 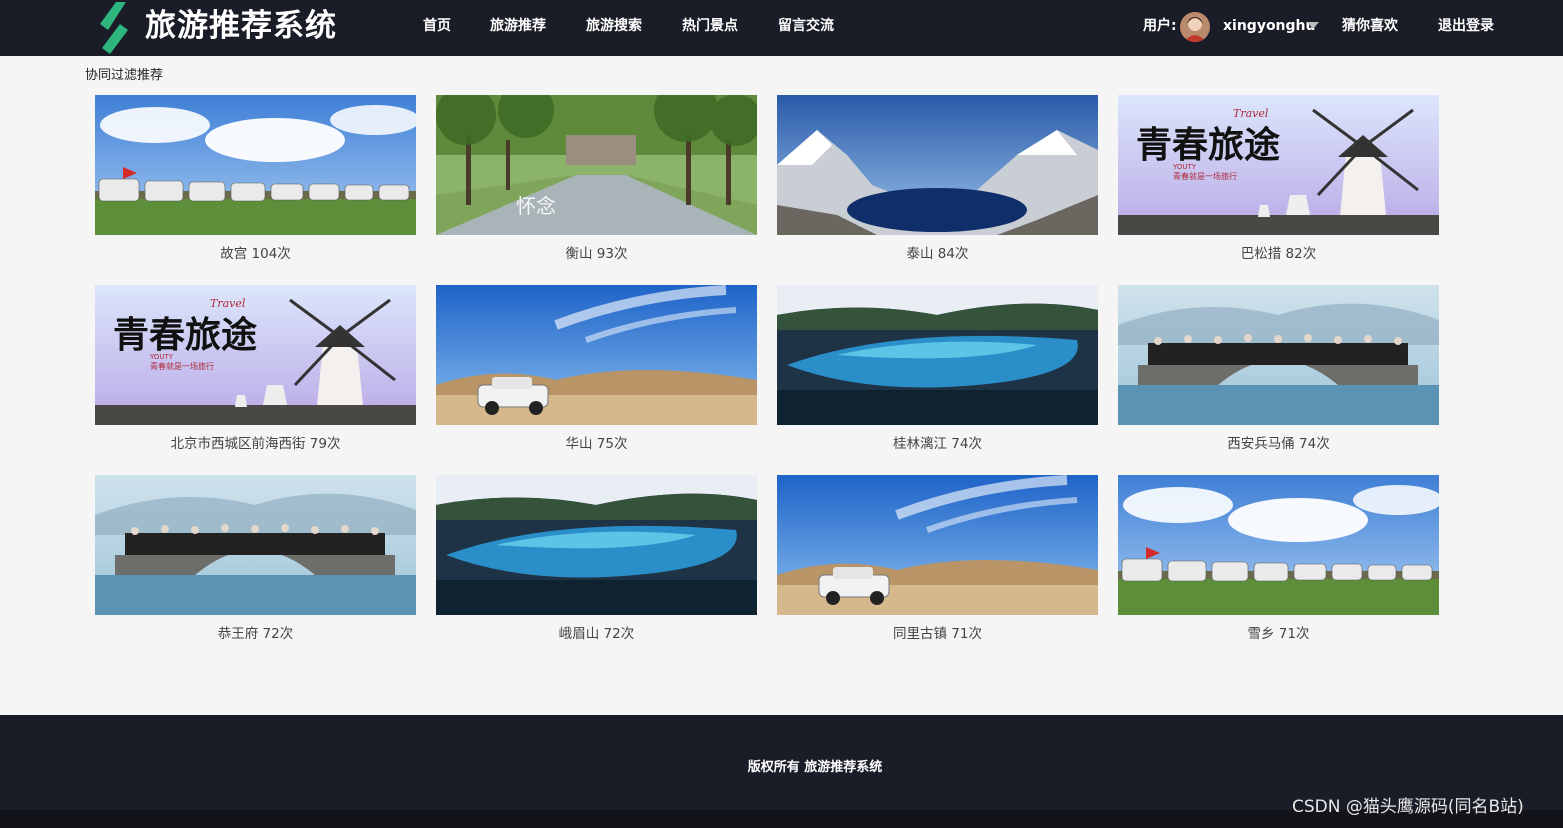 I want to click on attraction-card: 故宫 104次, so click(x=255, y=182).